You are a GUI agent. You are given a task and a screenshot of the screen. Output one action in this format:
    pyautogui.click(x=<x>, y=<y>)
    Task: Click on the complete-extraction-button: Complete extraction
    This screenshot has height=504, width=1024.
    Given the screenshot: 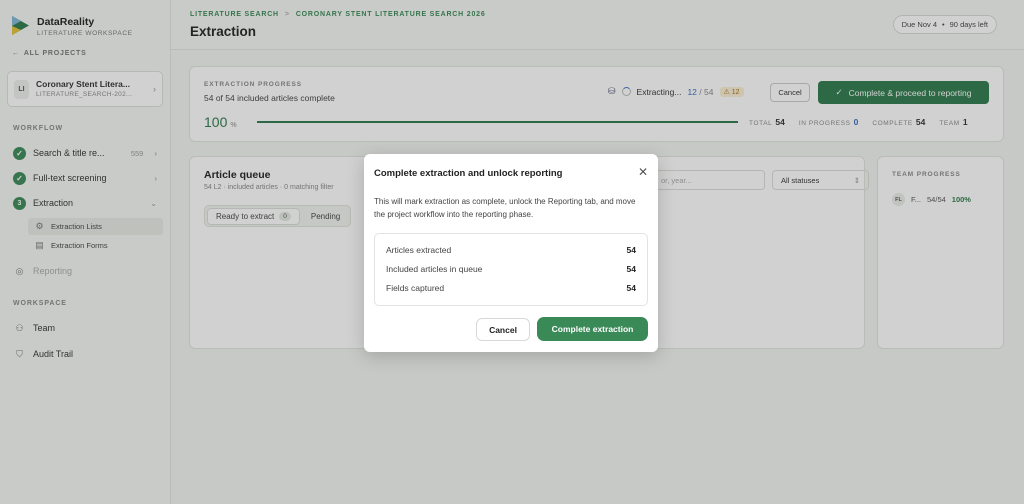 What is the action you would take?
    pyautogui.click(x=592, y=329)
    